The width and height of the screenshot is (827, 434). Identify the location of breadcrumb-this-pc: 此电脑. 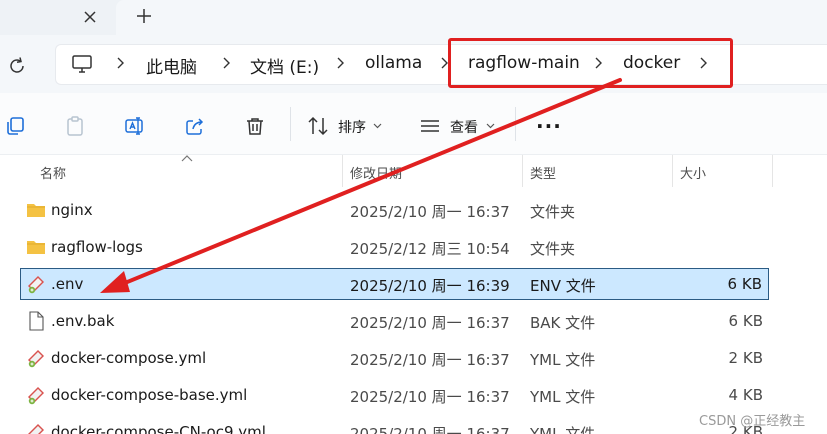
(171, 65).